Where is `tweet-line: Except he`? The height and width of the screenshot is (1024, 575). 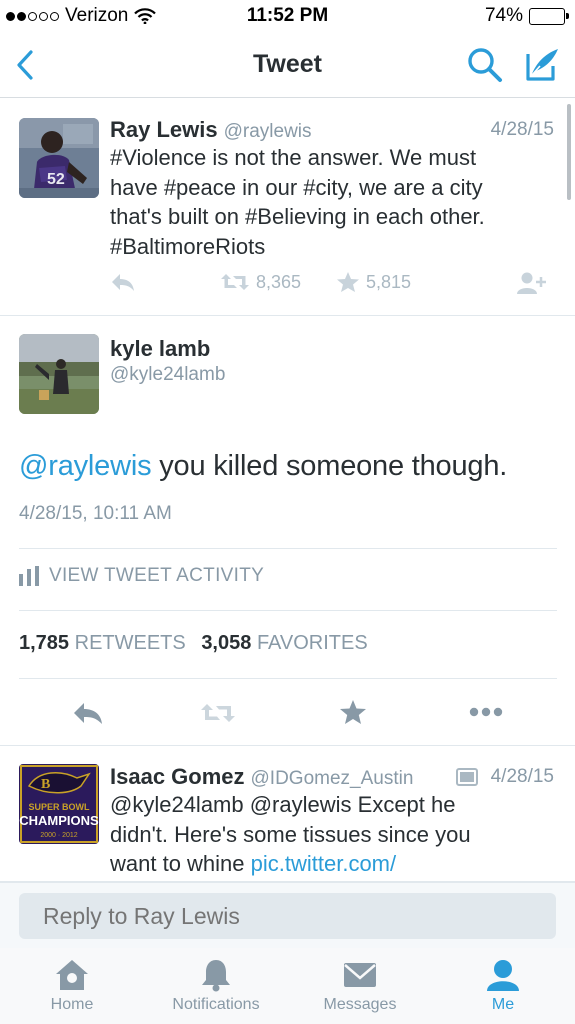
tweet-line: Except he is located at coordinates (403, 804).